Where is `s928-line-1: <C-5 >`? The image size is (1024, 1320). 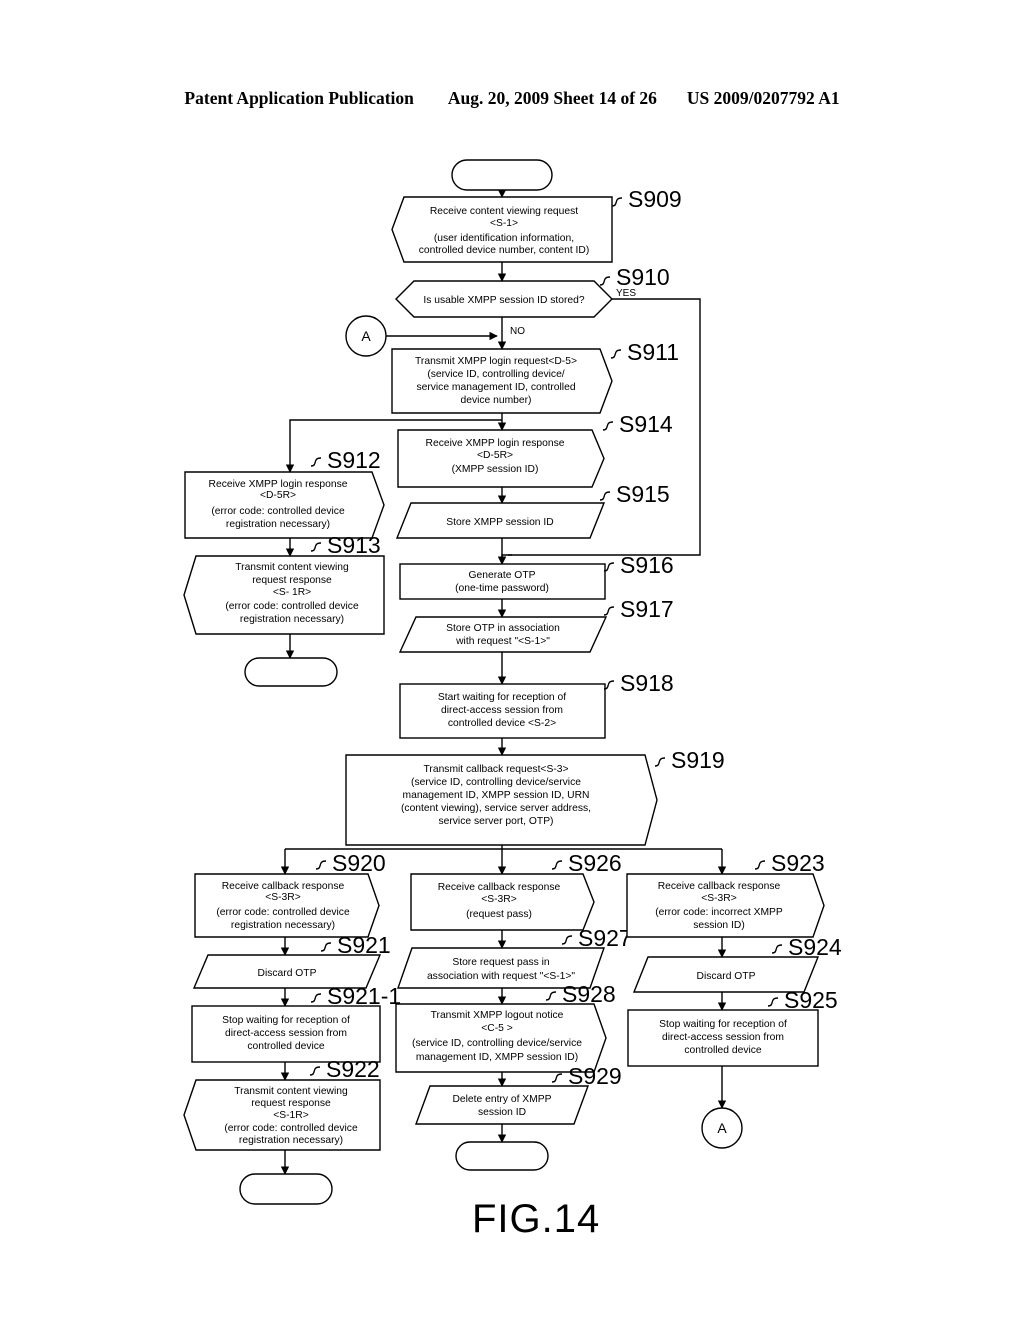 s928-line-1: <C-5 > is located at coordinates (496, 1028).